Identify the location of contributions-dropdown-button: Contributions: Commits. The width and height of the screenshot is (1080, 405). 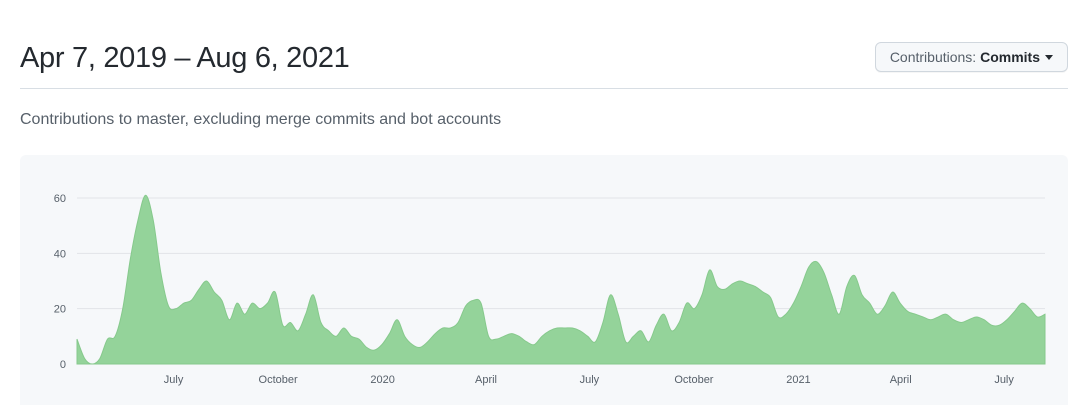
(971, 57).